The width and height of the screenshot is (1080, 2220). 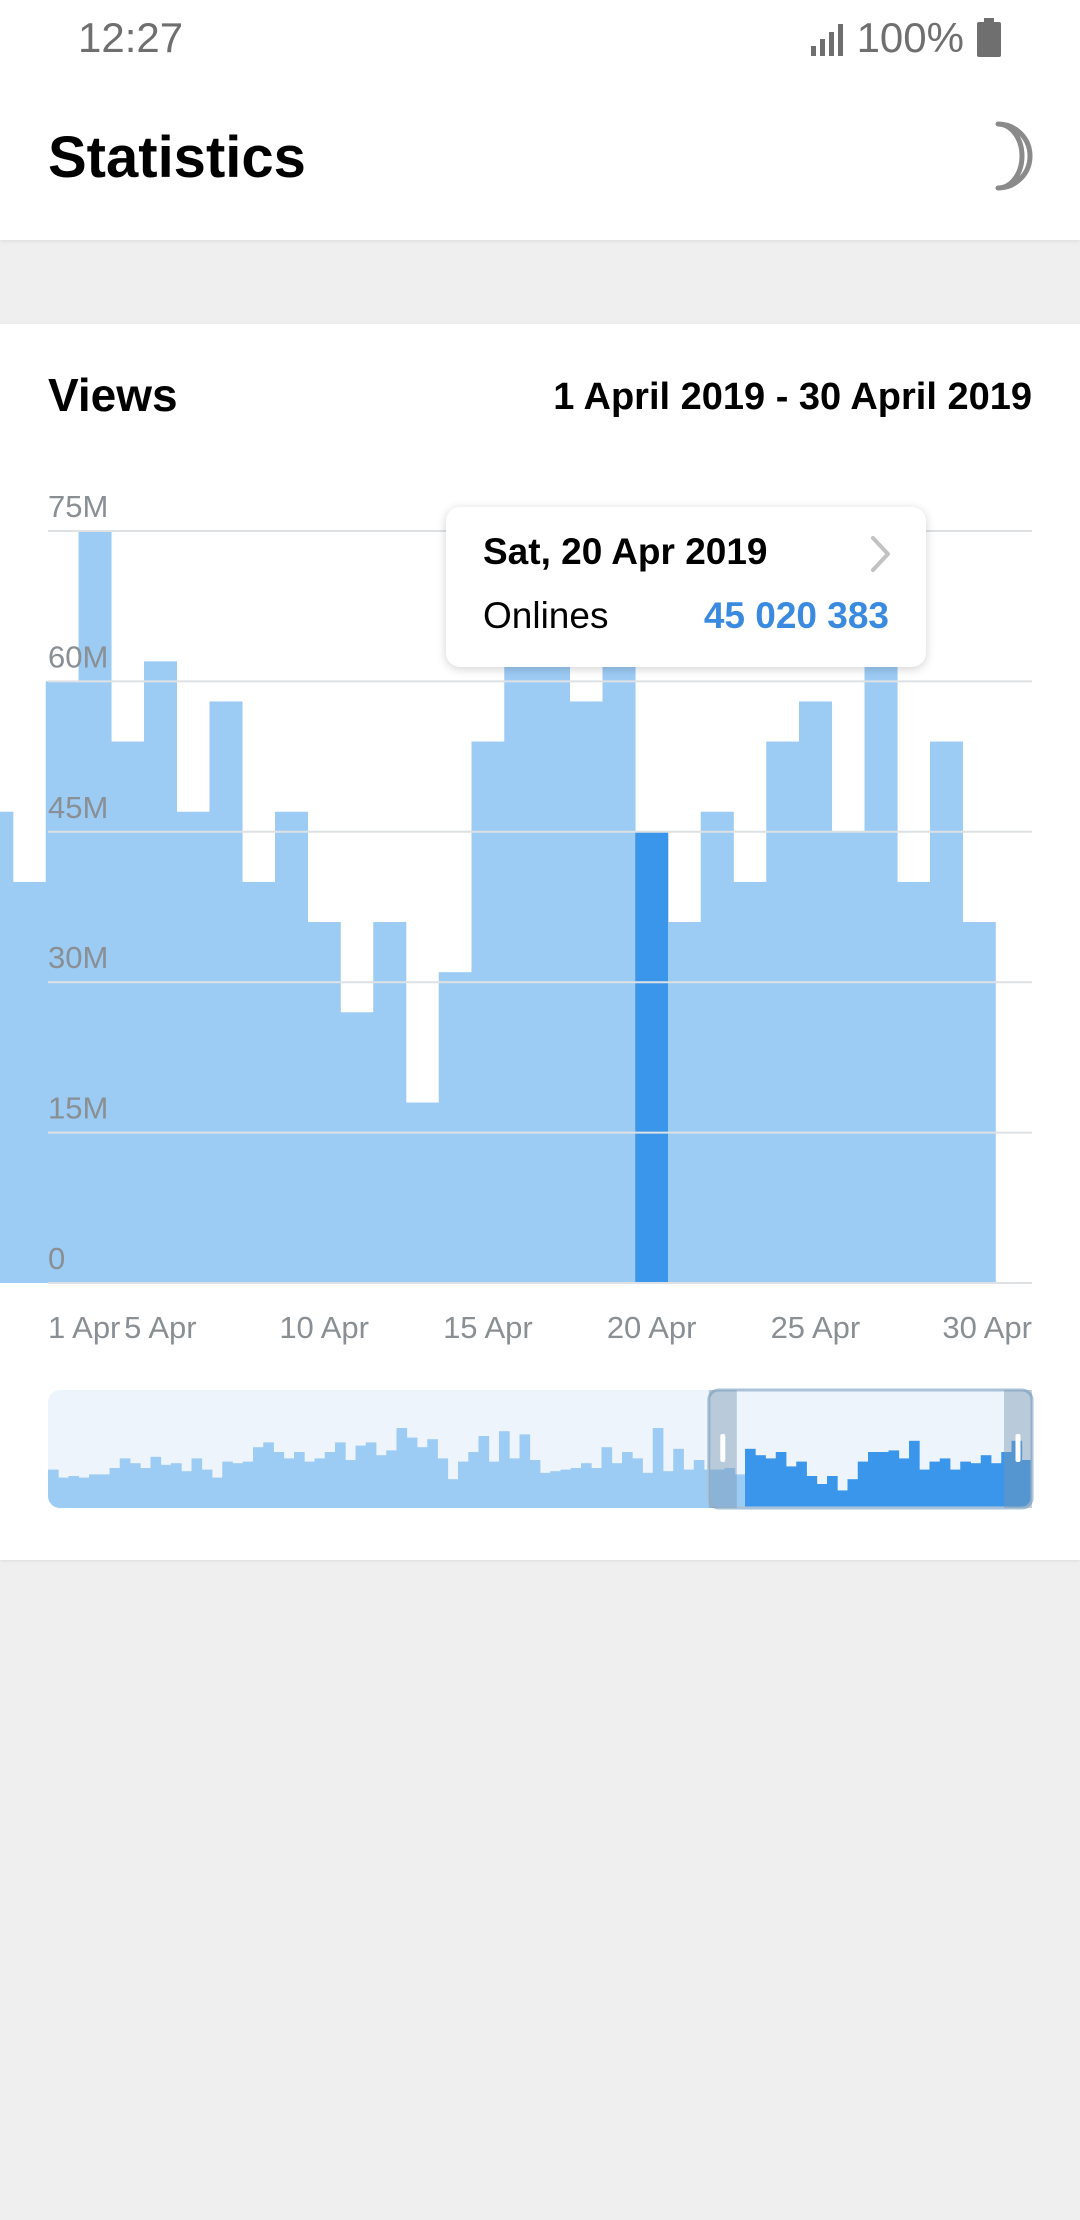 I want to click on x-tick-label: 15 Apr, so click(x=488, y=1327).